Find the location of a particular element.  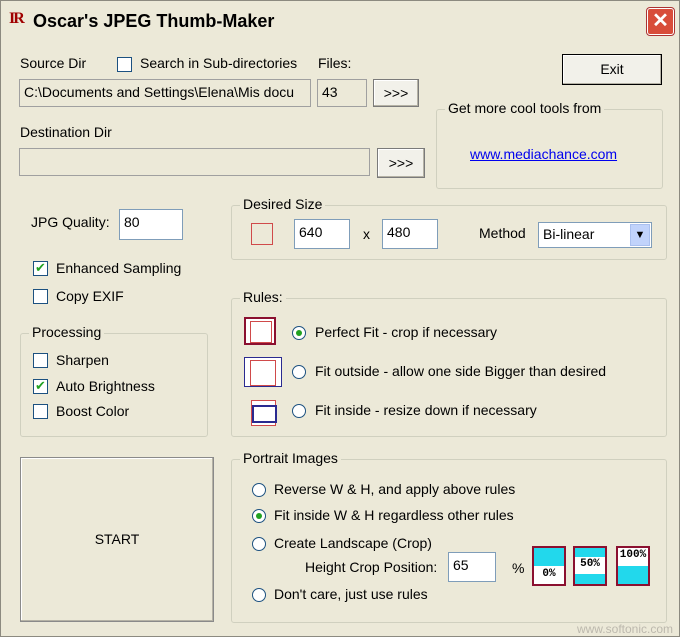

rule-fit-inside-label: Fit inside - resize down if necessary is located at coordinates (426, 410).